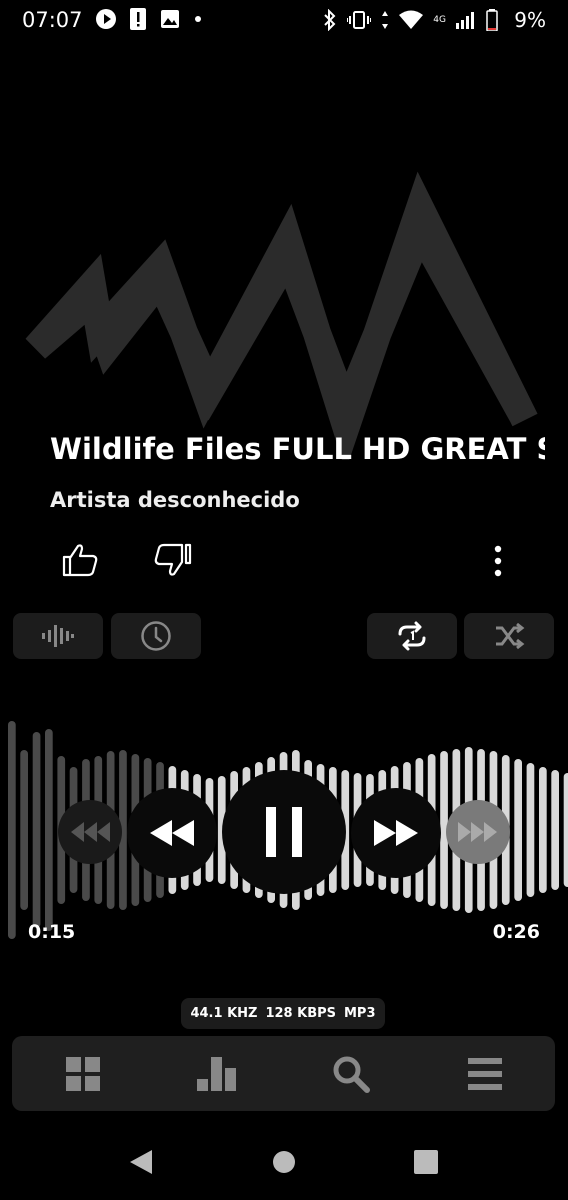 This screenshot has width=568, height=1200. I want to click on thumb-up-icon, so click(80, 560).